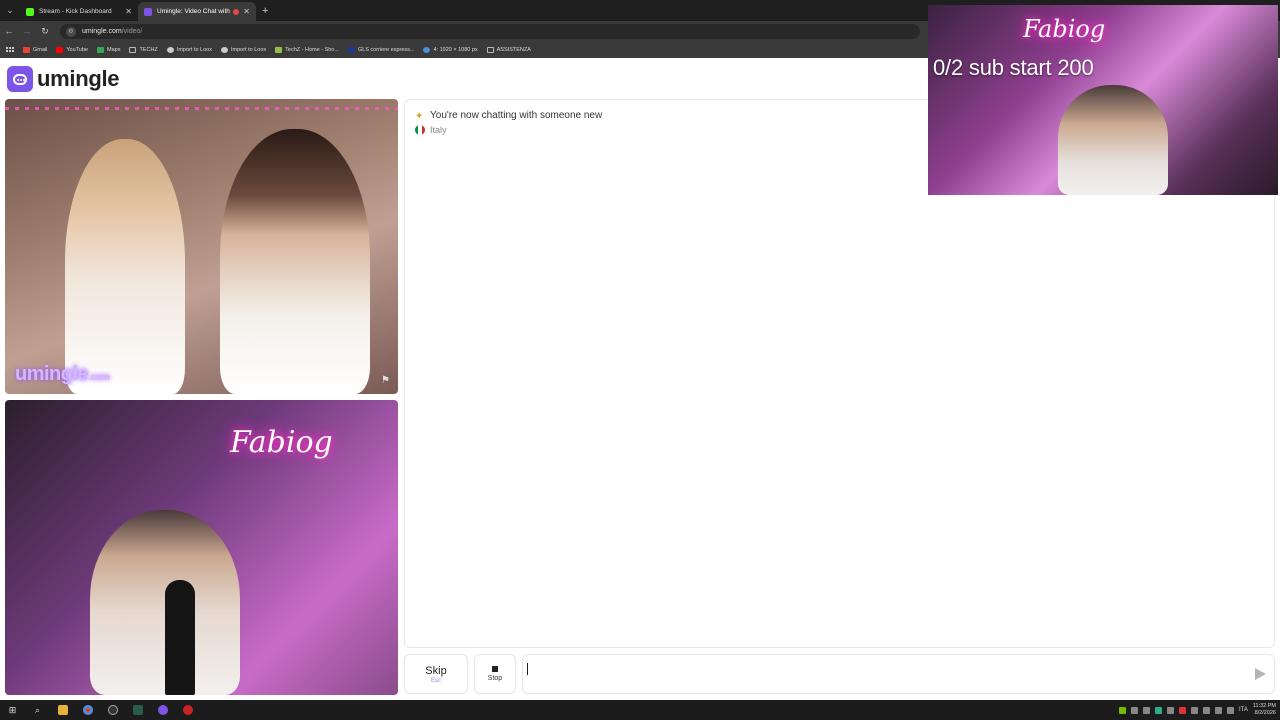 The image size is (1280, 720). What do you see at coordinates (427, 49) in the screenshot?
I see `screen-icon` at bounding box center [427, 49].